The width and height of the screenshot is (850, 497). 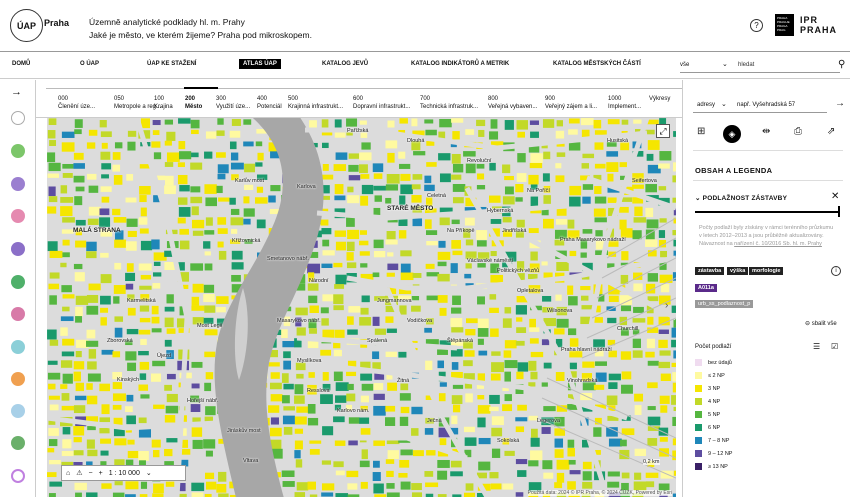 I want to click on uap-logo: ÚAP, so click(x=26, y=25).